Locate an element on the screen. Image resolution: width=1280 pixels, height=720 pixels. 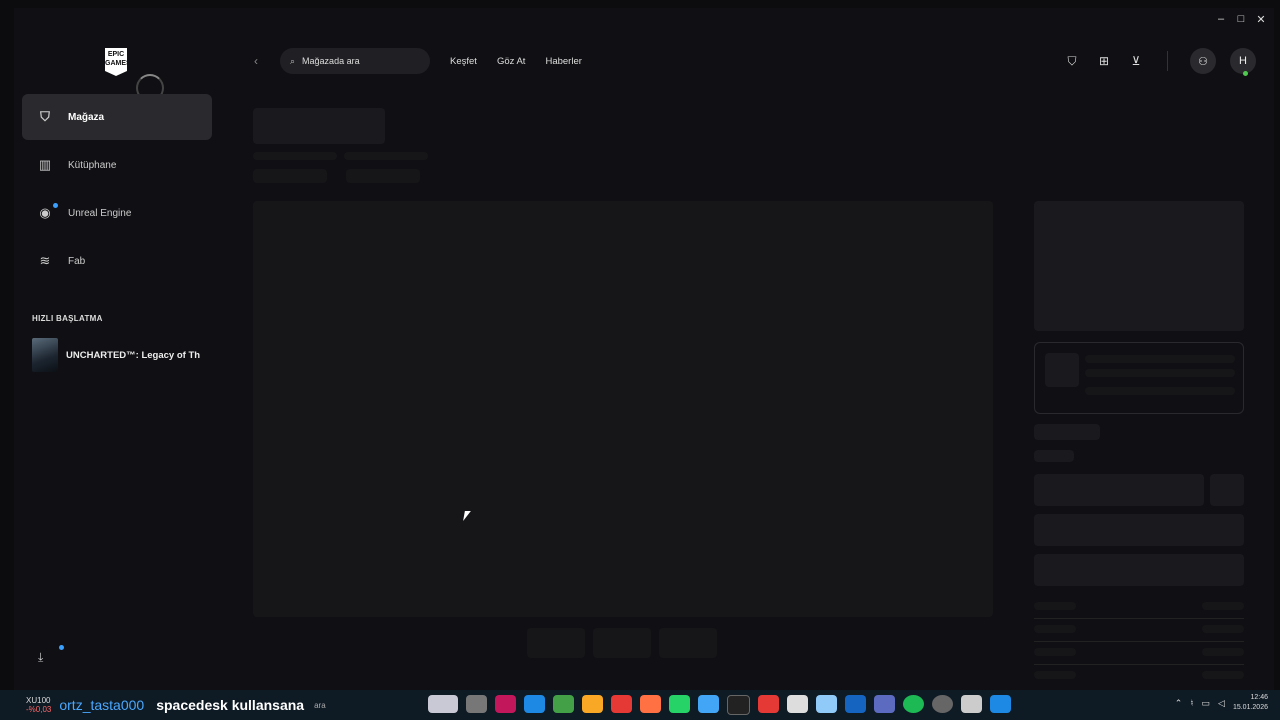
minimize-button: – is located at coordinates (1221, 19).